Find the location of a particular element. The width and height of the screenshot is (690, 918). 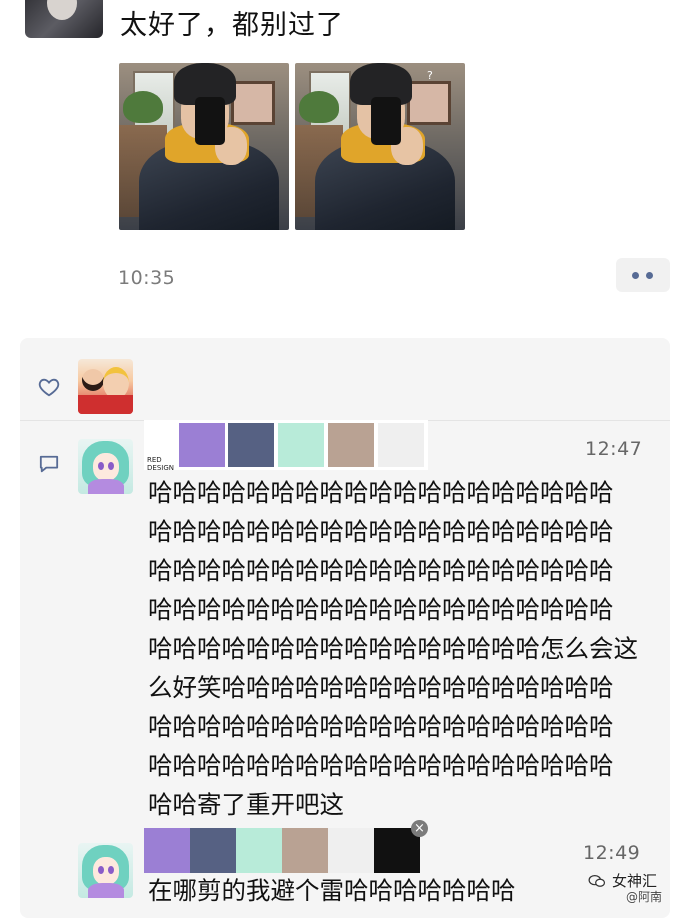

poster-avatar-face is located at coordinates (62, 10).